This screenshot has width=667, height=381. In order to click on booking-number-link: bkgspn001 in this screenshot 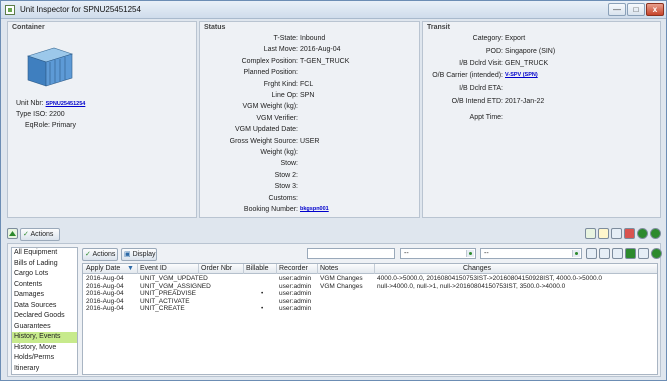, I will do `click(314, 209)`.